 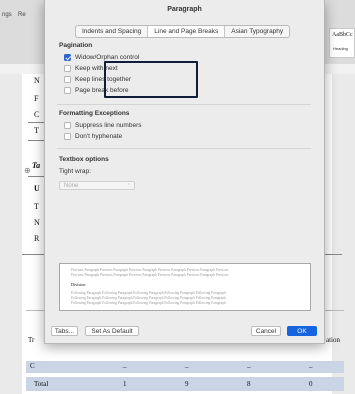 What do you see at coordinates (37, 188) in the screenshot?
I see `doc-text: U` at bounding box center [37, 188].